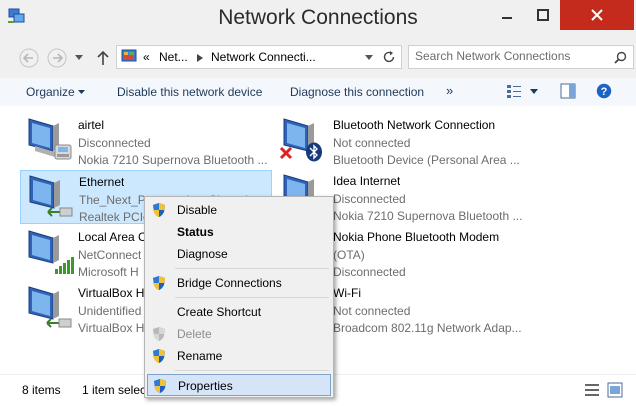  I want to click on large-icons-view-icon, so click(615, 390).